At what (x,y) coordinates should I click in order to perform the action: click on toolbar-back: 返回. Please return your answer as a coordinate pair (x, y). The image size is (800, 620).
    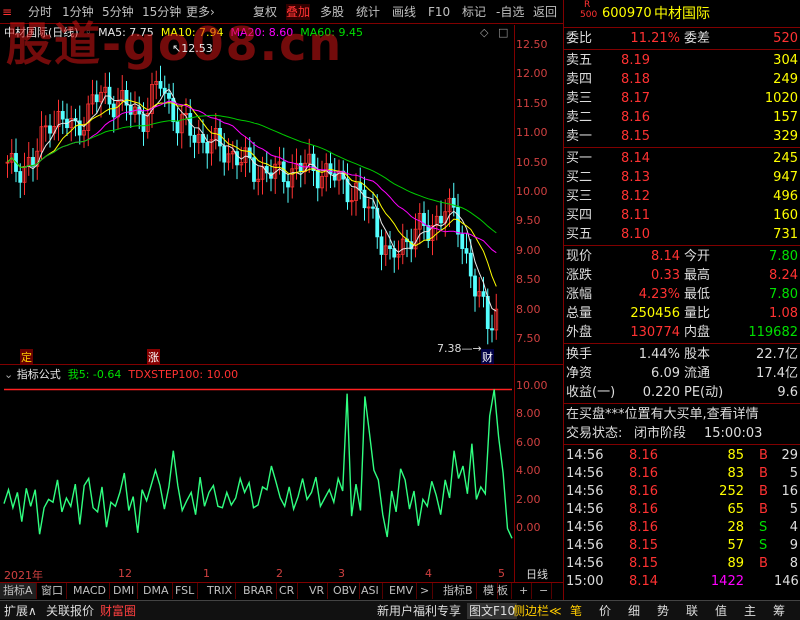
    Looking at the image, I should click on (545, 12).